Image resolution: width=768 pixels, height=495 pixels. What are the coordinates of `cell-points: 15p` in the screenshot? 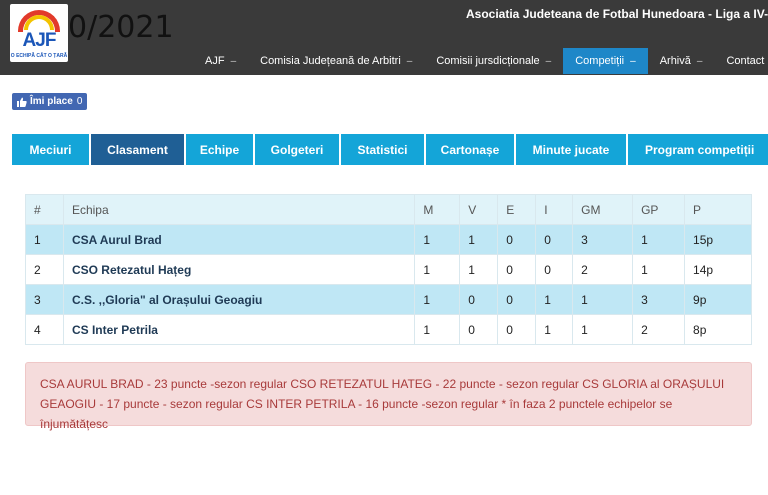 It's located at (718, 239).